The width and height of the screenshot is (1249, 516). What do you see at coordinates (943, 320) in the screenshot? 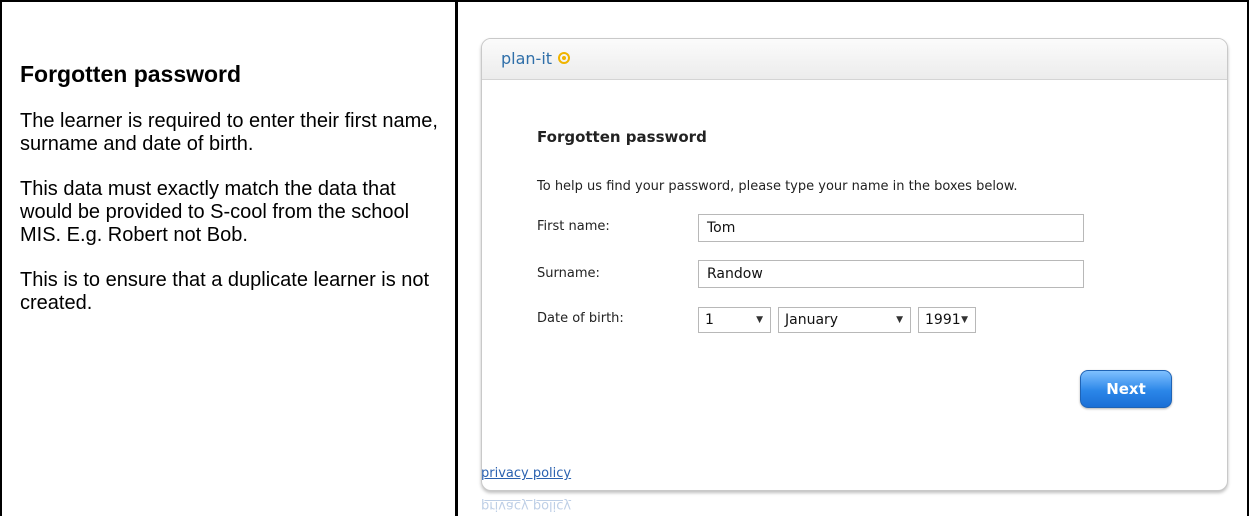
I see `dob-year-value: 1991` at bounding box center [943, 320].